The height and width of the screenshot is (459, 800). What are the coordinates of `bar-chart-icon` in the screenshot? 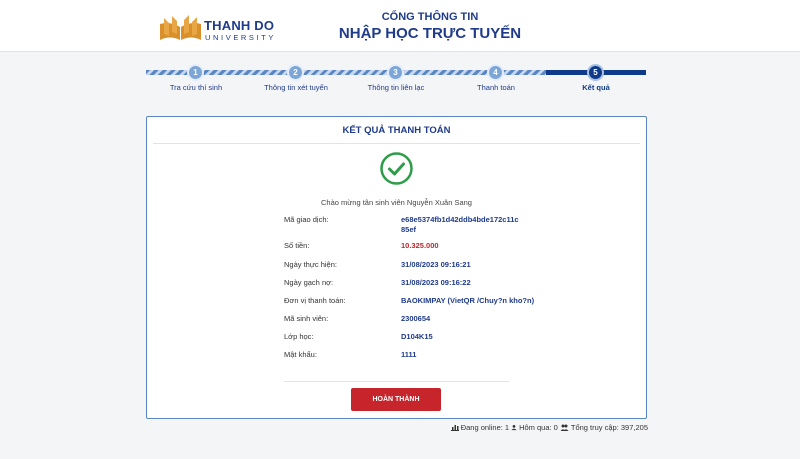 It's located at (454, 428).